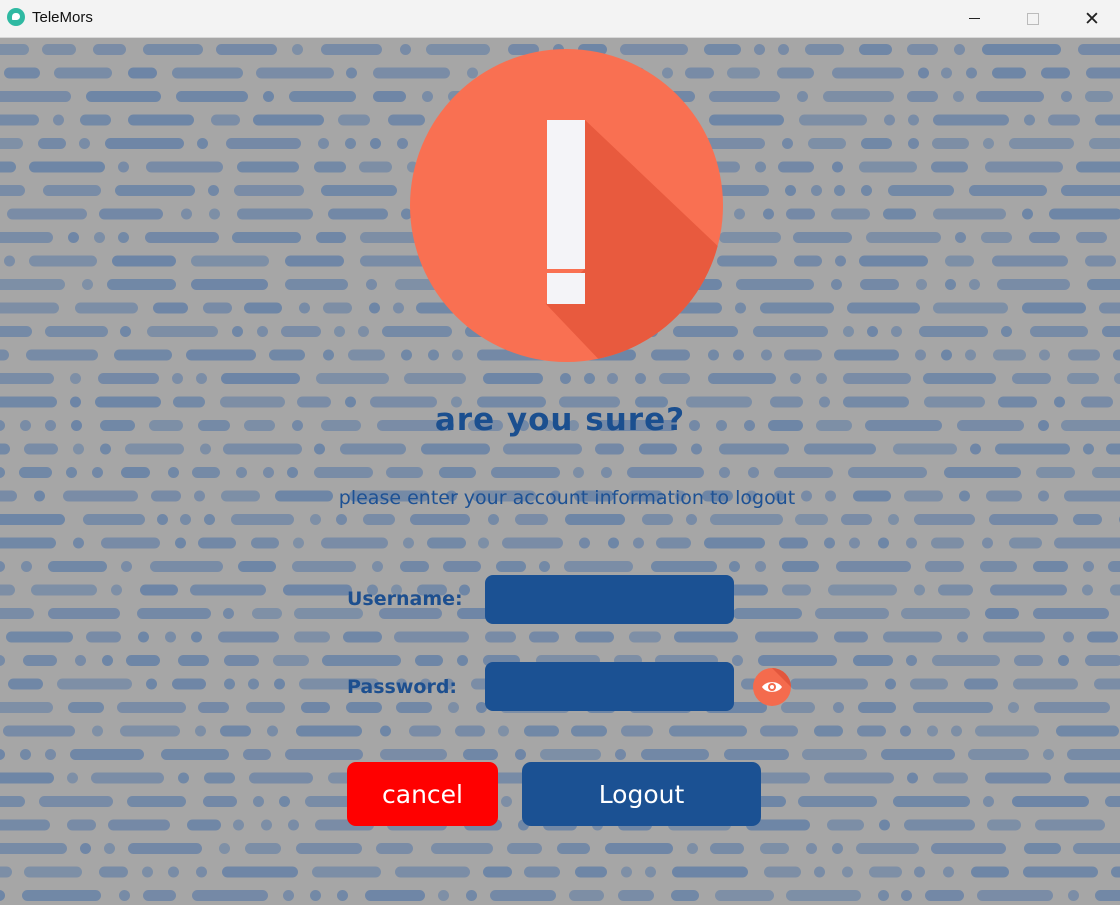 The image size is (1120, 905). Describe the element at coordinates (62, 17) in the screenshot. I see `window-title: TeleMors` at that location.